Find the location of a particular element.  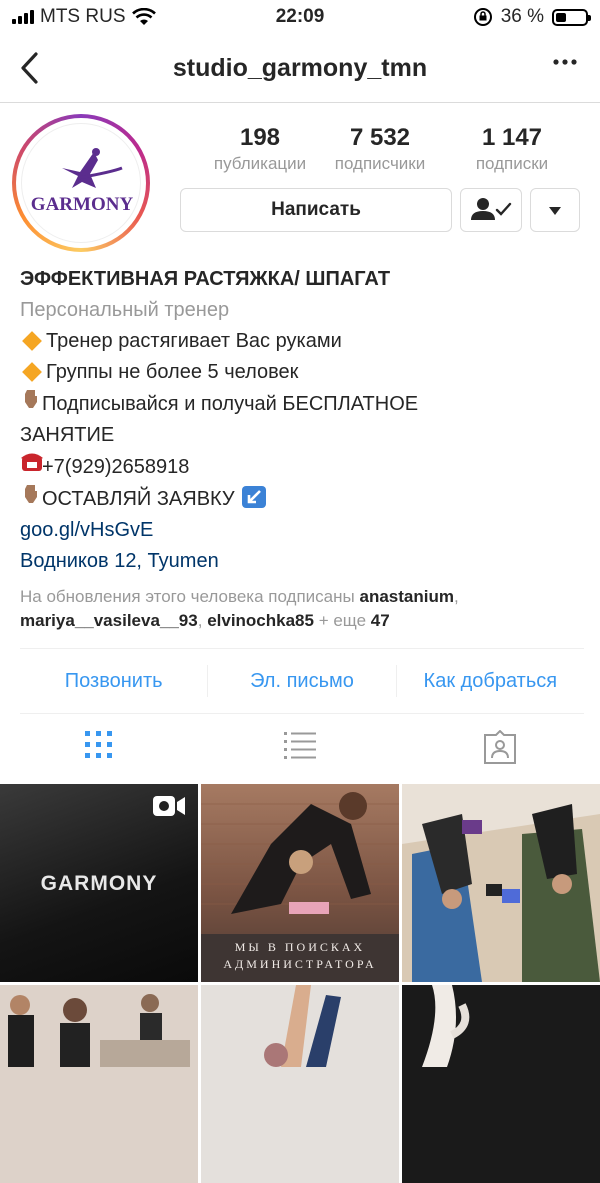

person-check-icon is located at coordinates (491, 209).